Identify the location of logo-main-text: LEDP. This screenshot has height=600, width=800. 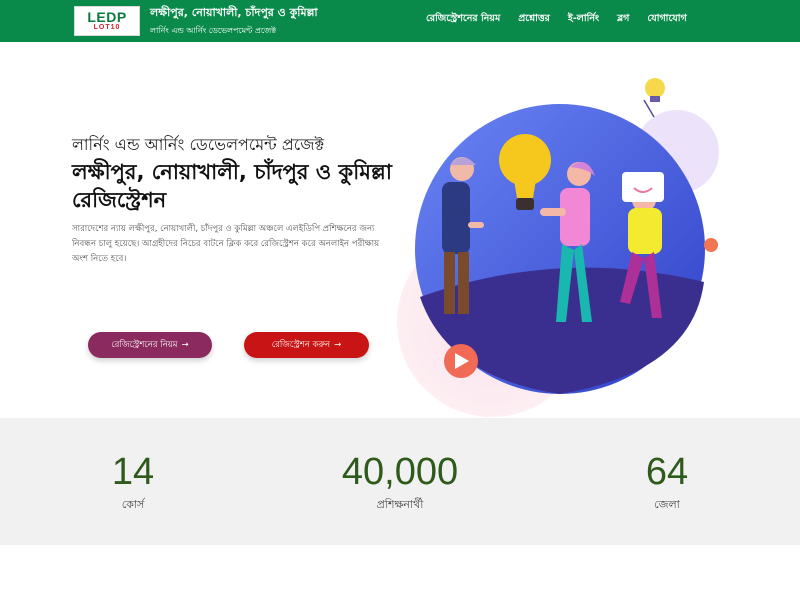
(107, 16).